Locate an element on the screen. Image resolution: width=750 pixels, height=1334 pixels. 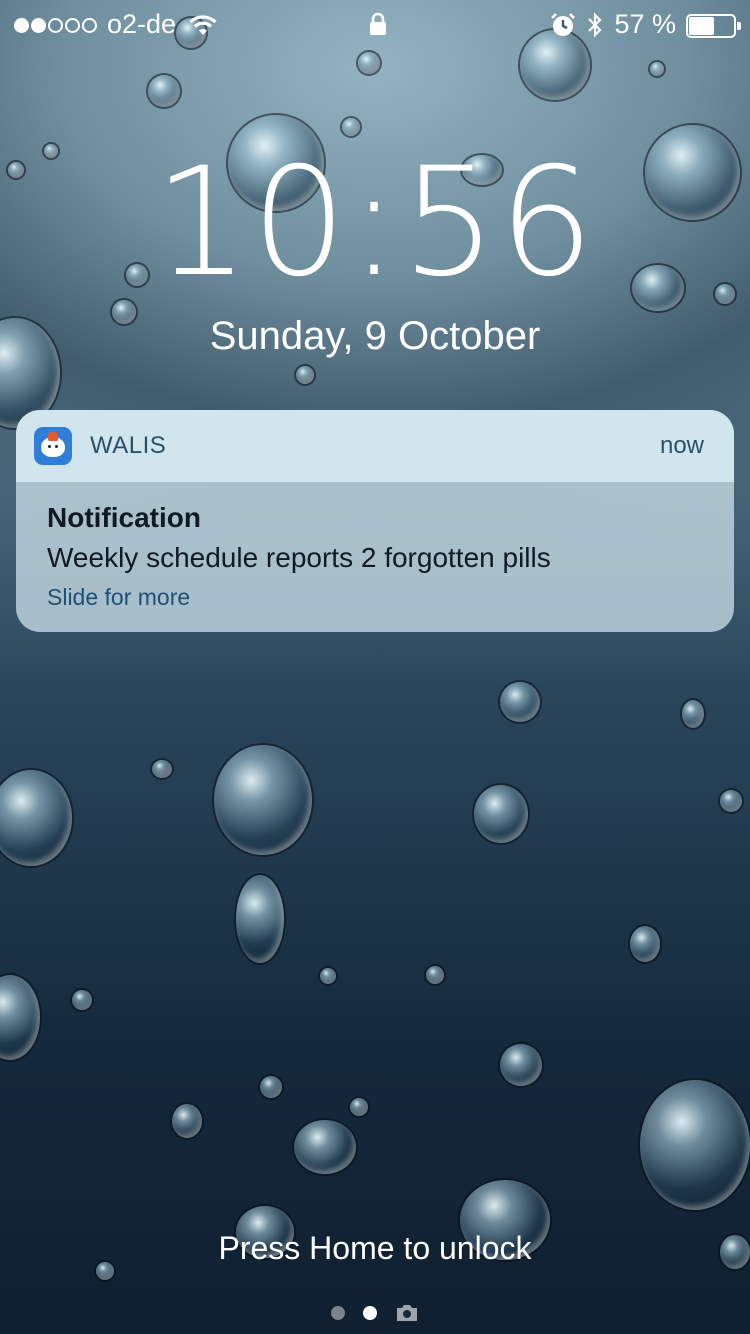
battery-percentage: 57 % is located at coordinates (645, 24).